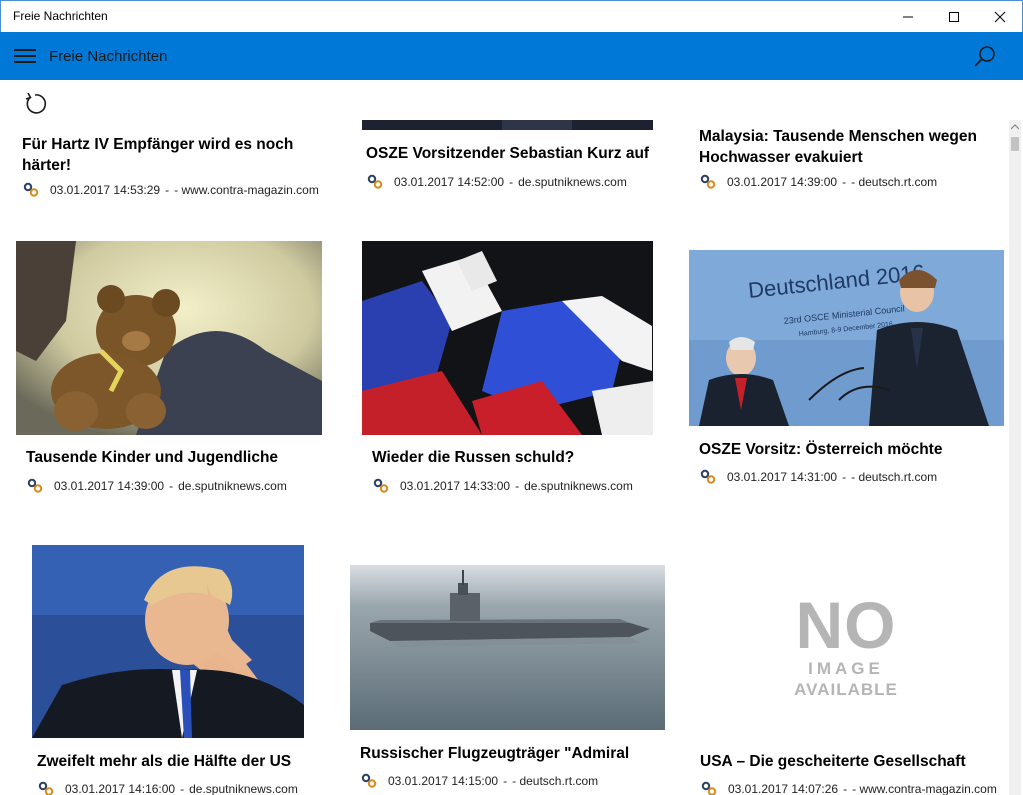  Describe the element at coordinates (169, 338) in the screenshot. I see `article-image-teddy-bear` at that location.